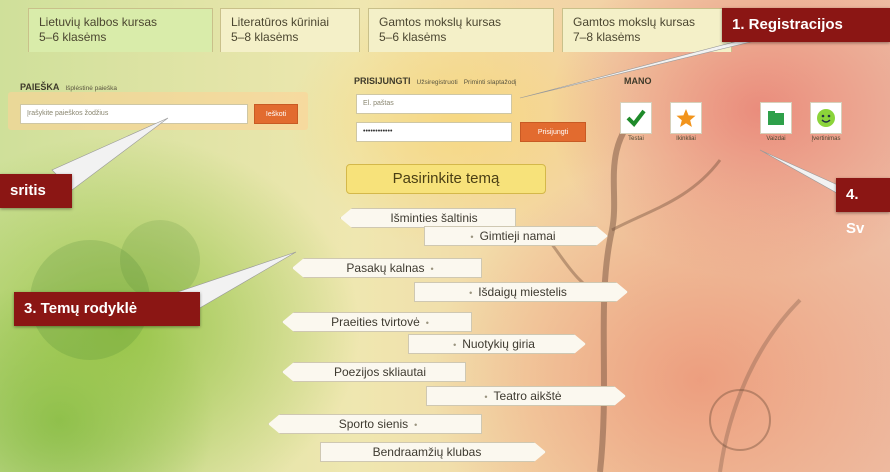  I want to click on callout-topic-index: 3. Temų rodyklė, so click(107, 309).